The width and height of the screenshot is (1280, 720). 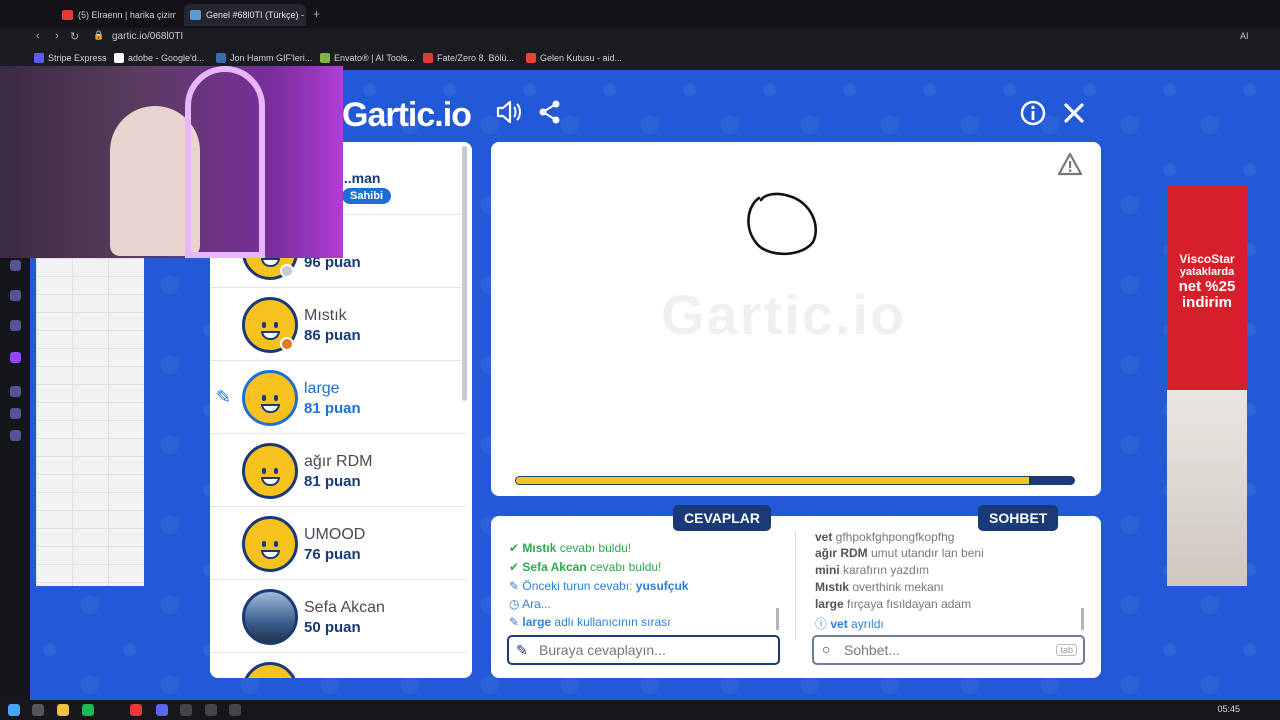 What do you see at coordinates (57, 36) in the screenshot?
I see `forward-icon: ›` at bounding box center [57, 36].